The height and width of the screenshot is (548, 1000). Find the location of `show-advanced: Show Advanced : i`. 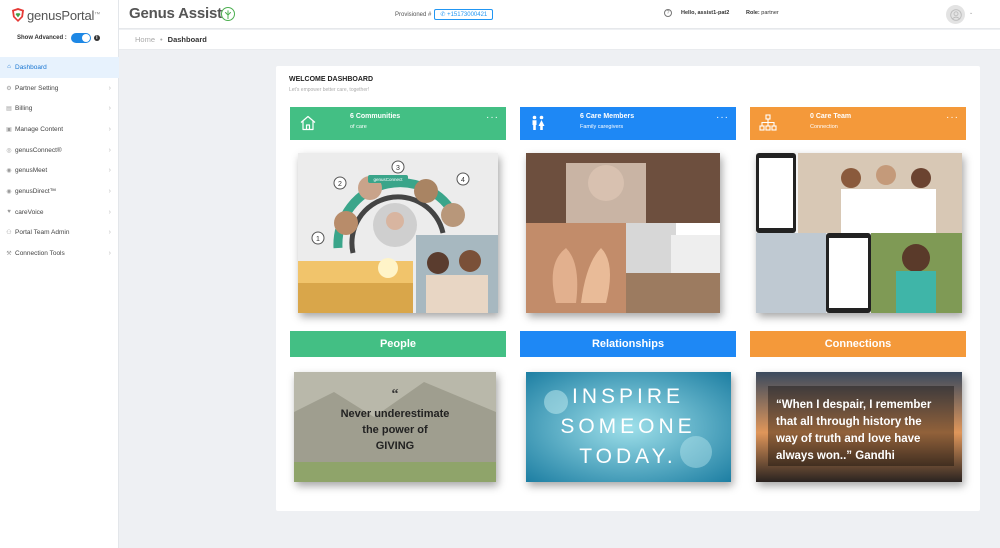

show-advanced: Show Advanced : i is located at coordinates (58, 38).